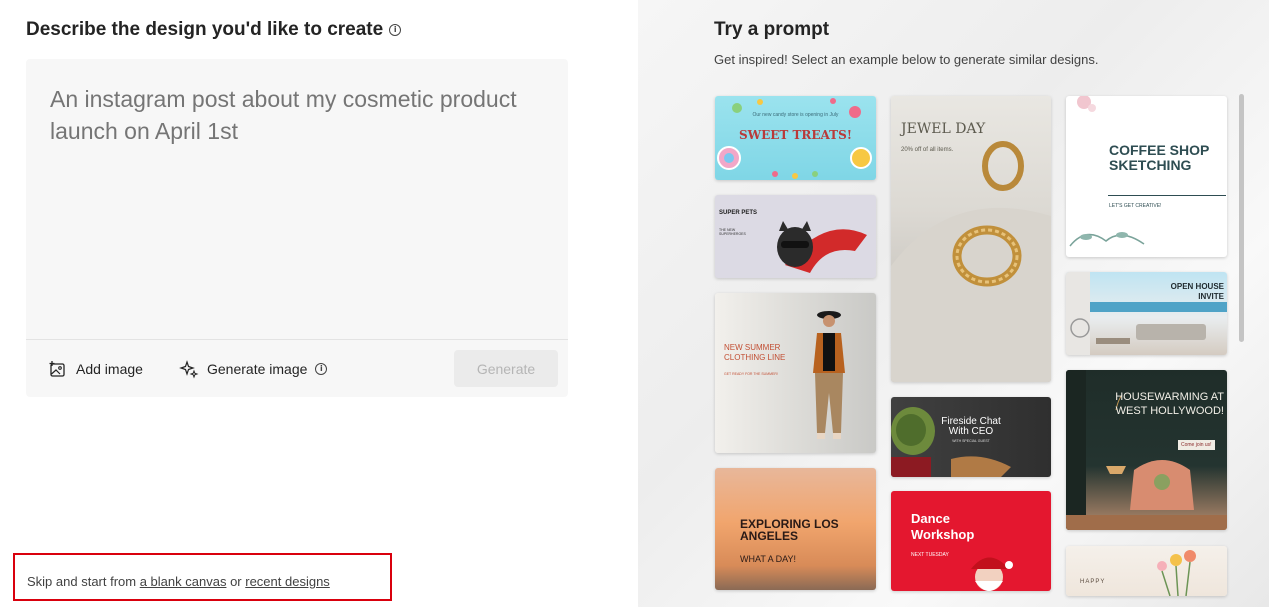 The height and width of the screenshot is (607, 1269). What do you see at coordinates (183, 581) in the screenshot?
I see `blank-canvas-link: a blank canvas` at bounding box center [183, 581].